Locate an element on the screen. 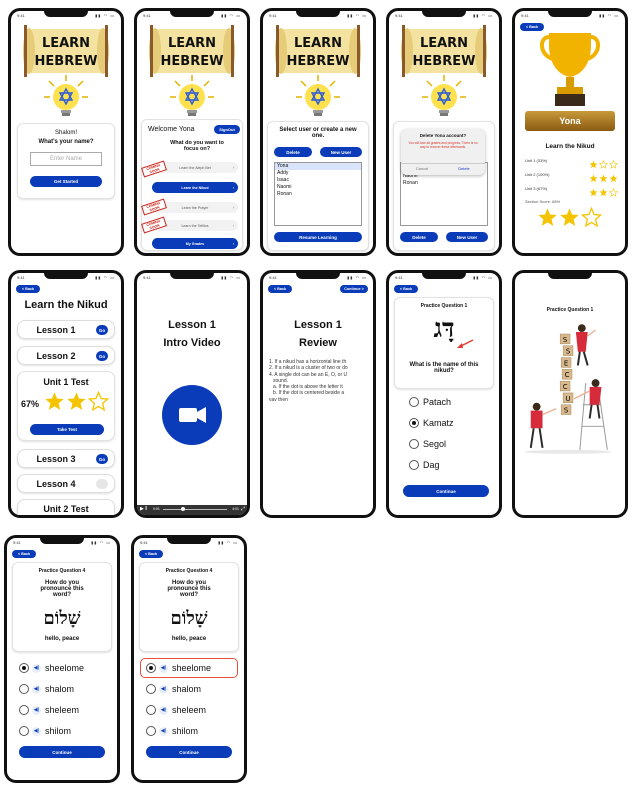  item-my-grades: My Grades › is located at coordinates (195, 243).